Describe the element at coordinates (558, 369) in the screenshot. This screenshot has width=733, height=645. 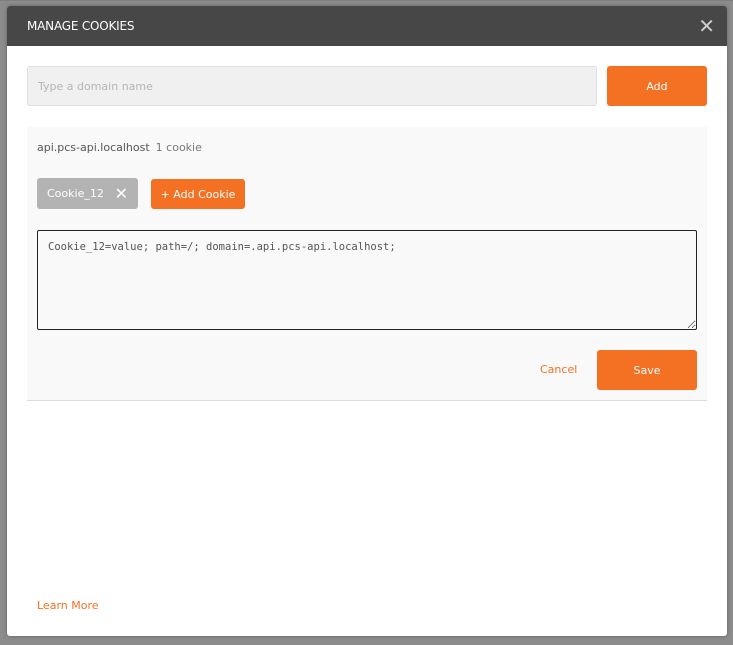
I see `cancel-button: Cancel` at that location.